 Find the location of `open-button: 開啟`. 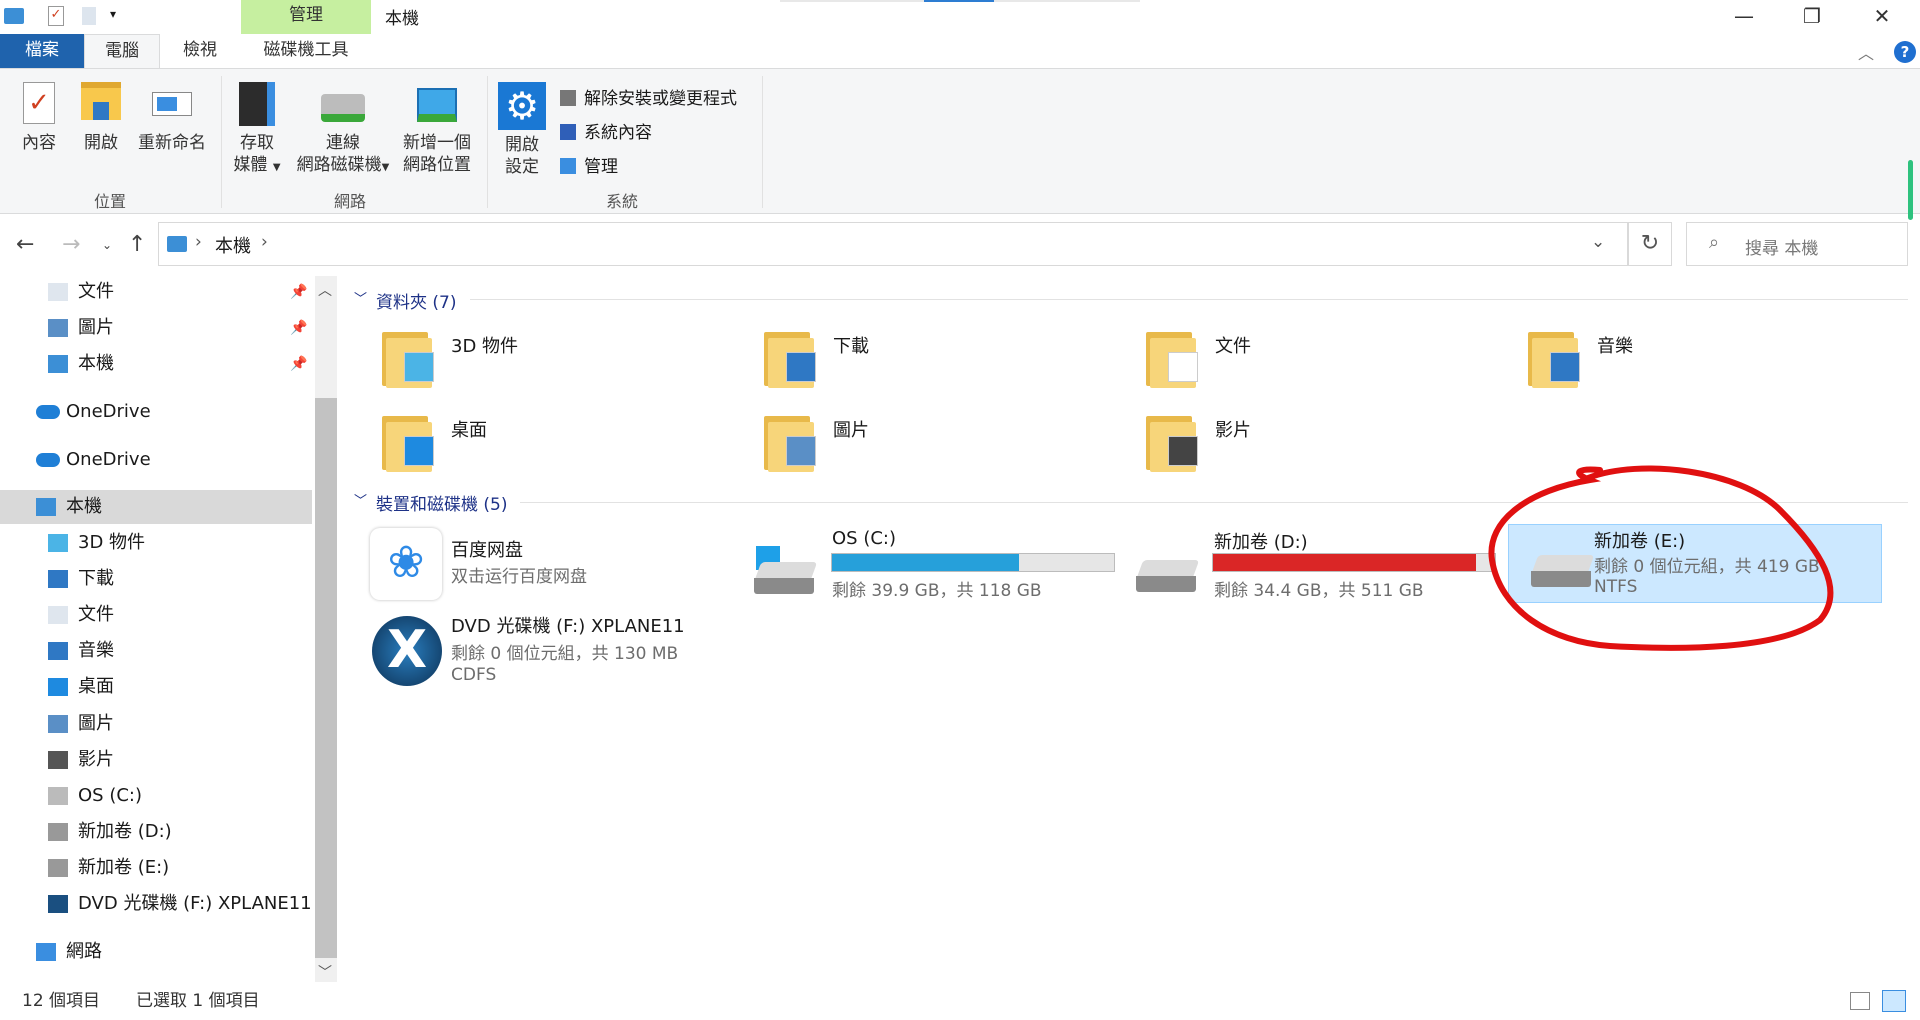

open-button: 開啟 is located at coordinates (101, 118).